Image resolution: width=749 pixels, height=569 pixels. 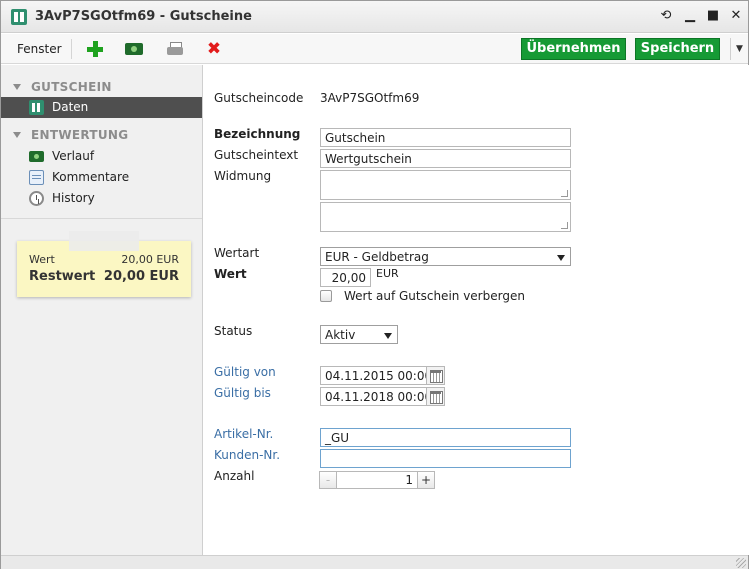 I want to click on gueltig-von-label: Gültig von, so click(x=245, y=372).